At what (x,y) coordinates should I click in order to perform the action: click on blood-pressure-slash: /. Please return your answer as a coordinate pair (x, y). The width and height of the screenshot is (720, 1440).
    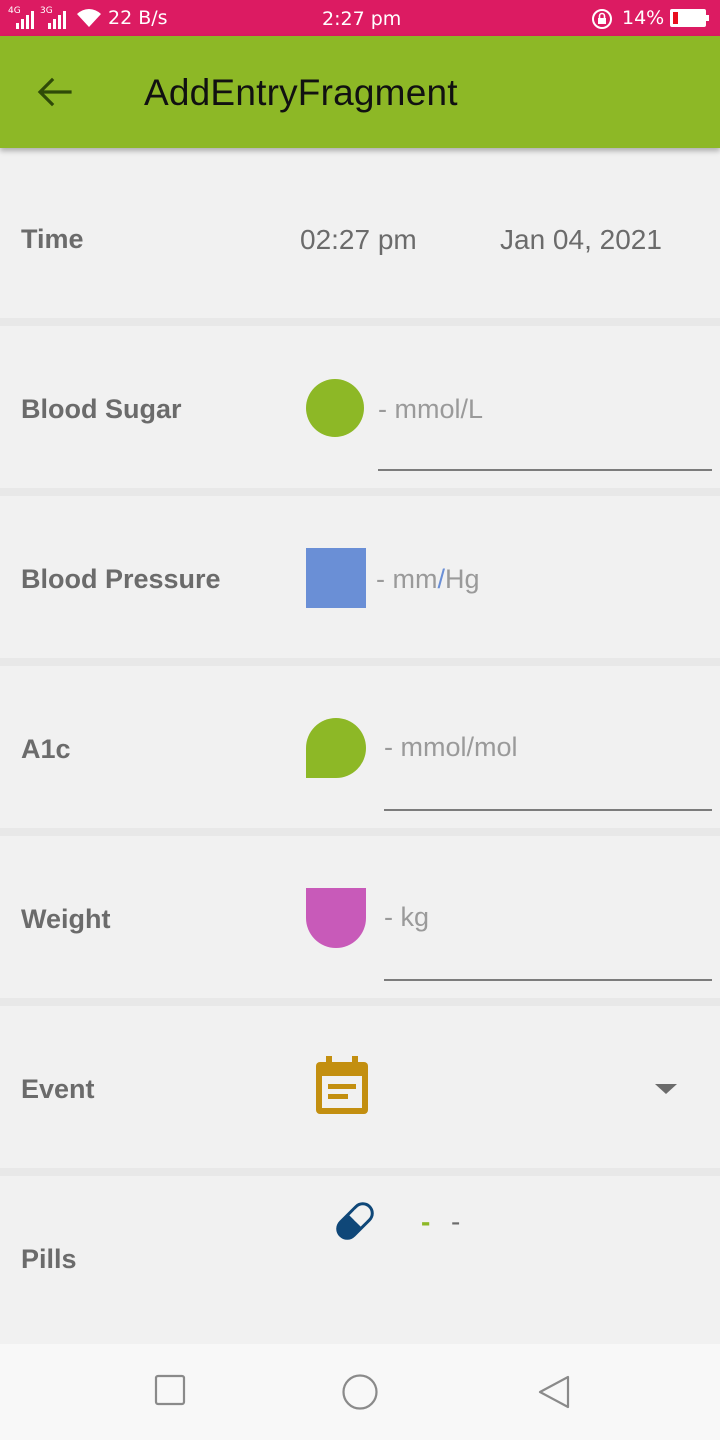
    Looking at the image, I should click on (441, 579).